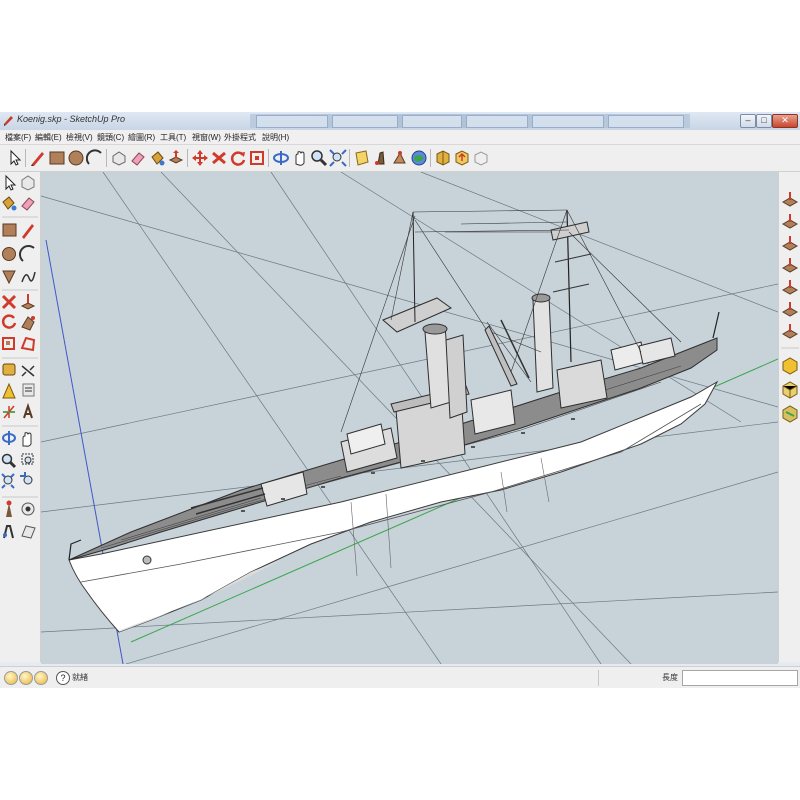 The height and width of the screenshot is (800, 800). Describe the element at coordinates (790, 309) in the screenshot. I see `left-view-icon` at that location.